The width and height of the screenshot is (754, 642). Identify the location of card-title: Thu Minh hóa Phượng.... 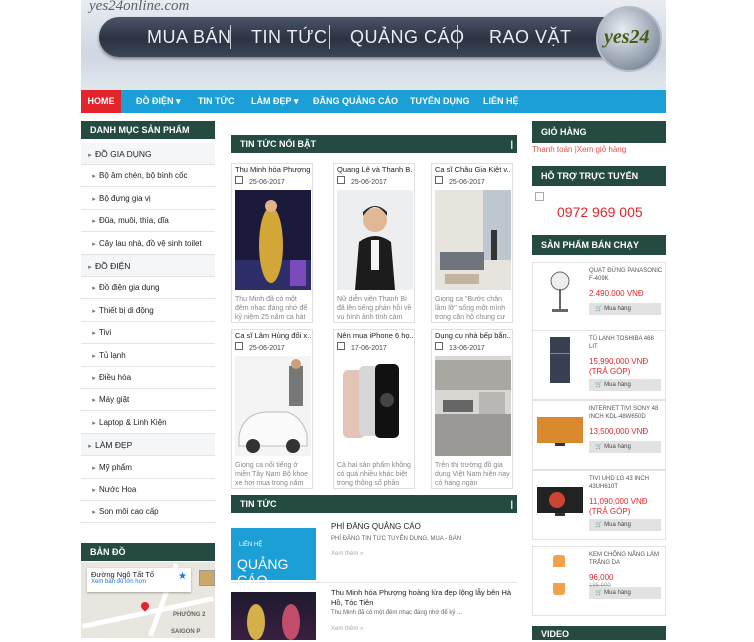
(273, 169).